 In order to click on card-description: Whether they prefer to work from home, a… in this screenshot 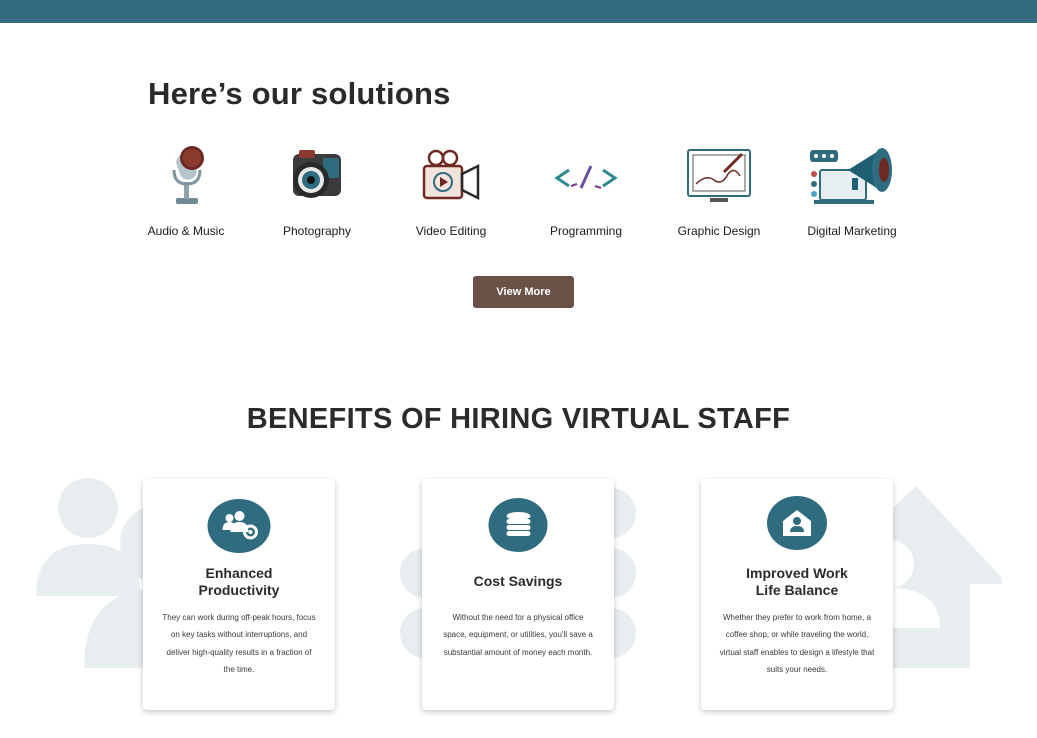, I will do `click(797, 643)`.